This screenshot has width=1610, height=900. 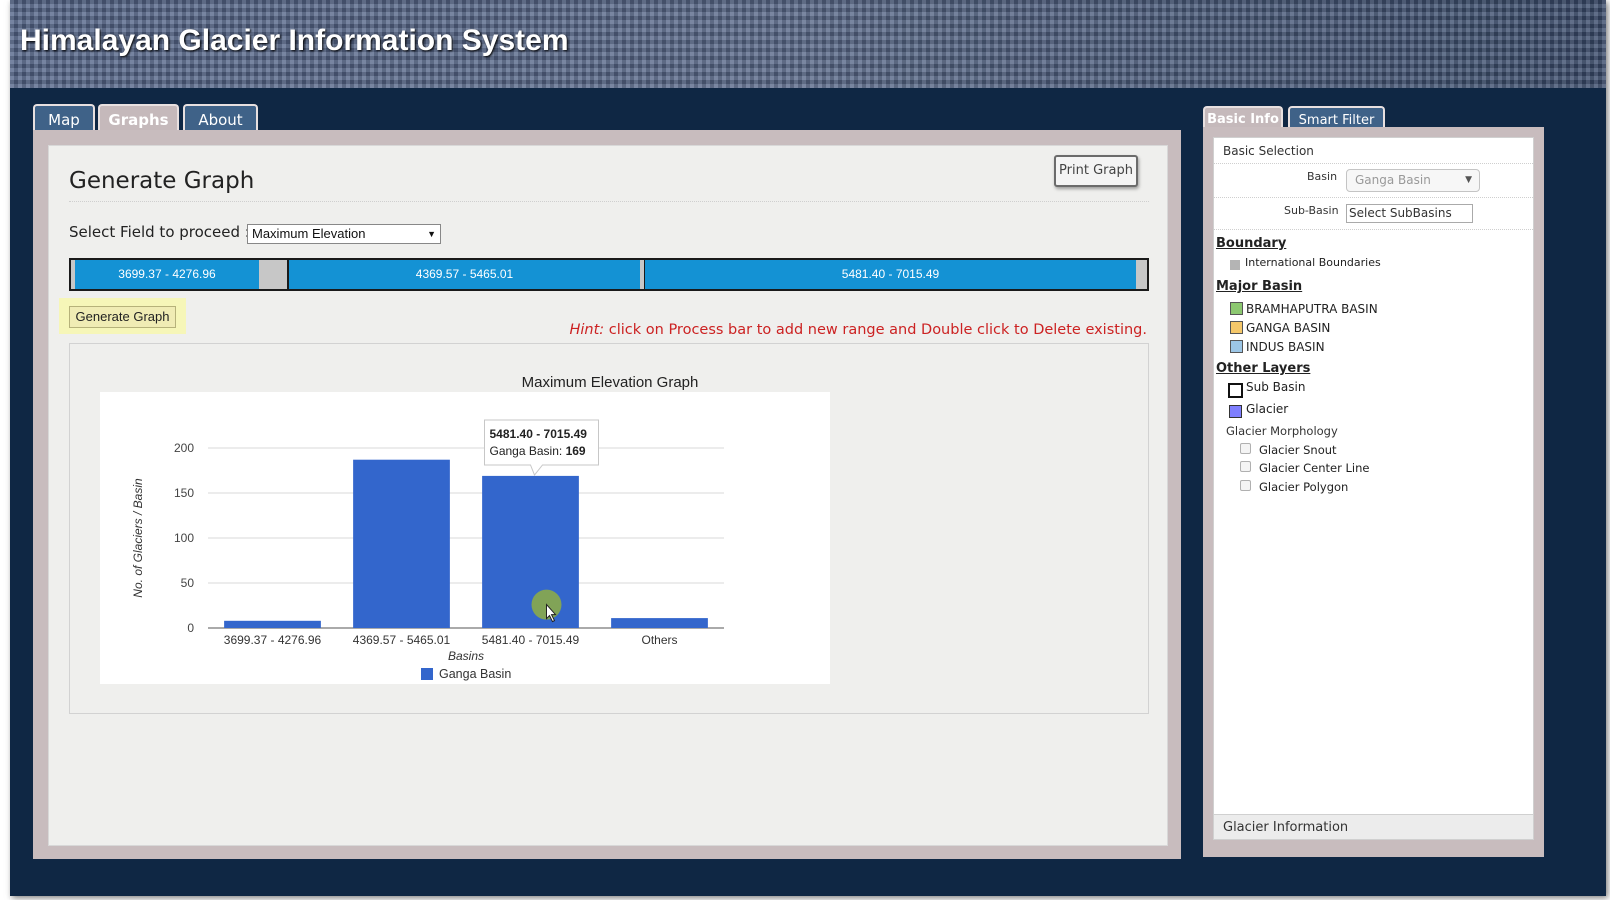 What do you see at coordinates (1393, 180) in the screenshot?
I see `basin-select-value: Ganga Basin` at bounding box center [1393, 180].